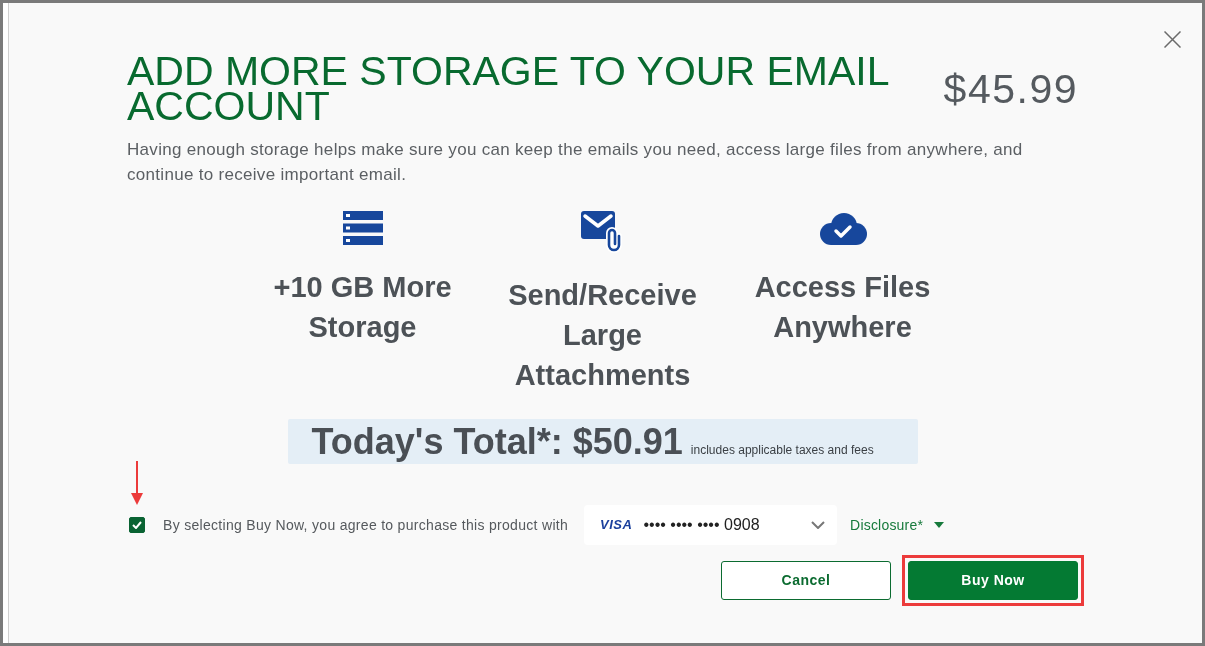  I want to click on description: Having enough storage helps make sure you can keep the emails you need, access large files from anywhere, and continue to receive important email., so click(575, 162).